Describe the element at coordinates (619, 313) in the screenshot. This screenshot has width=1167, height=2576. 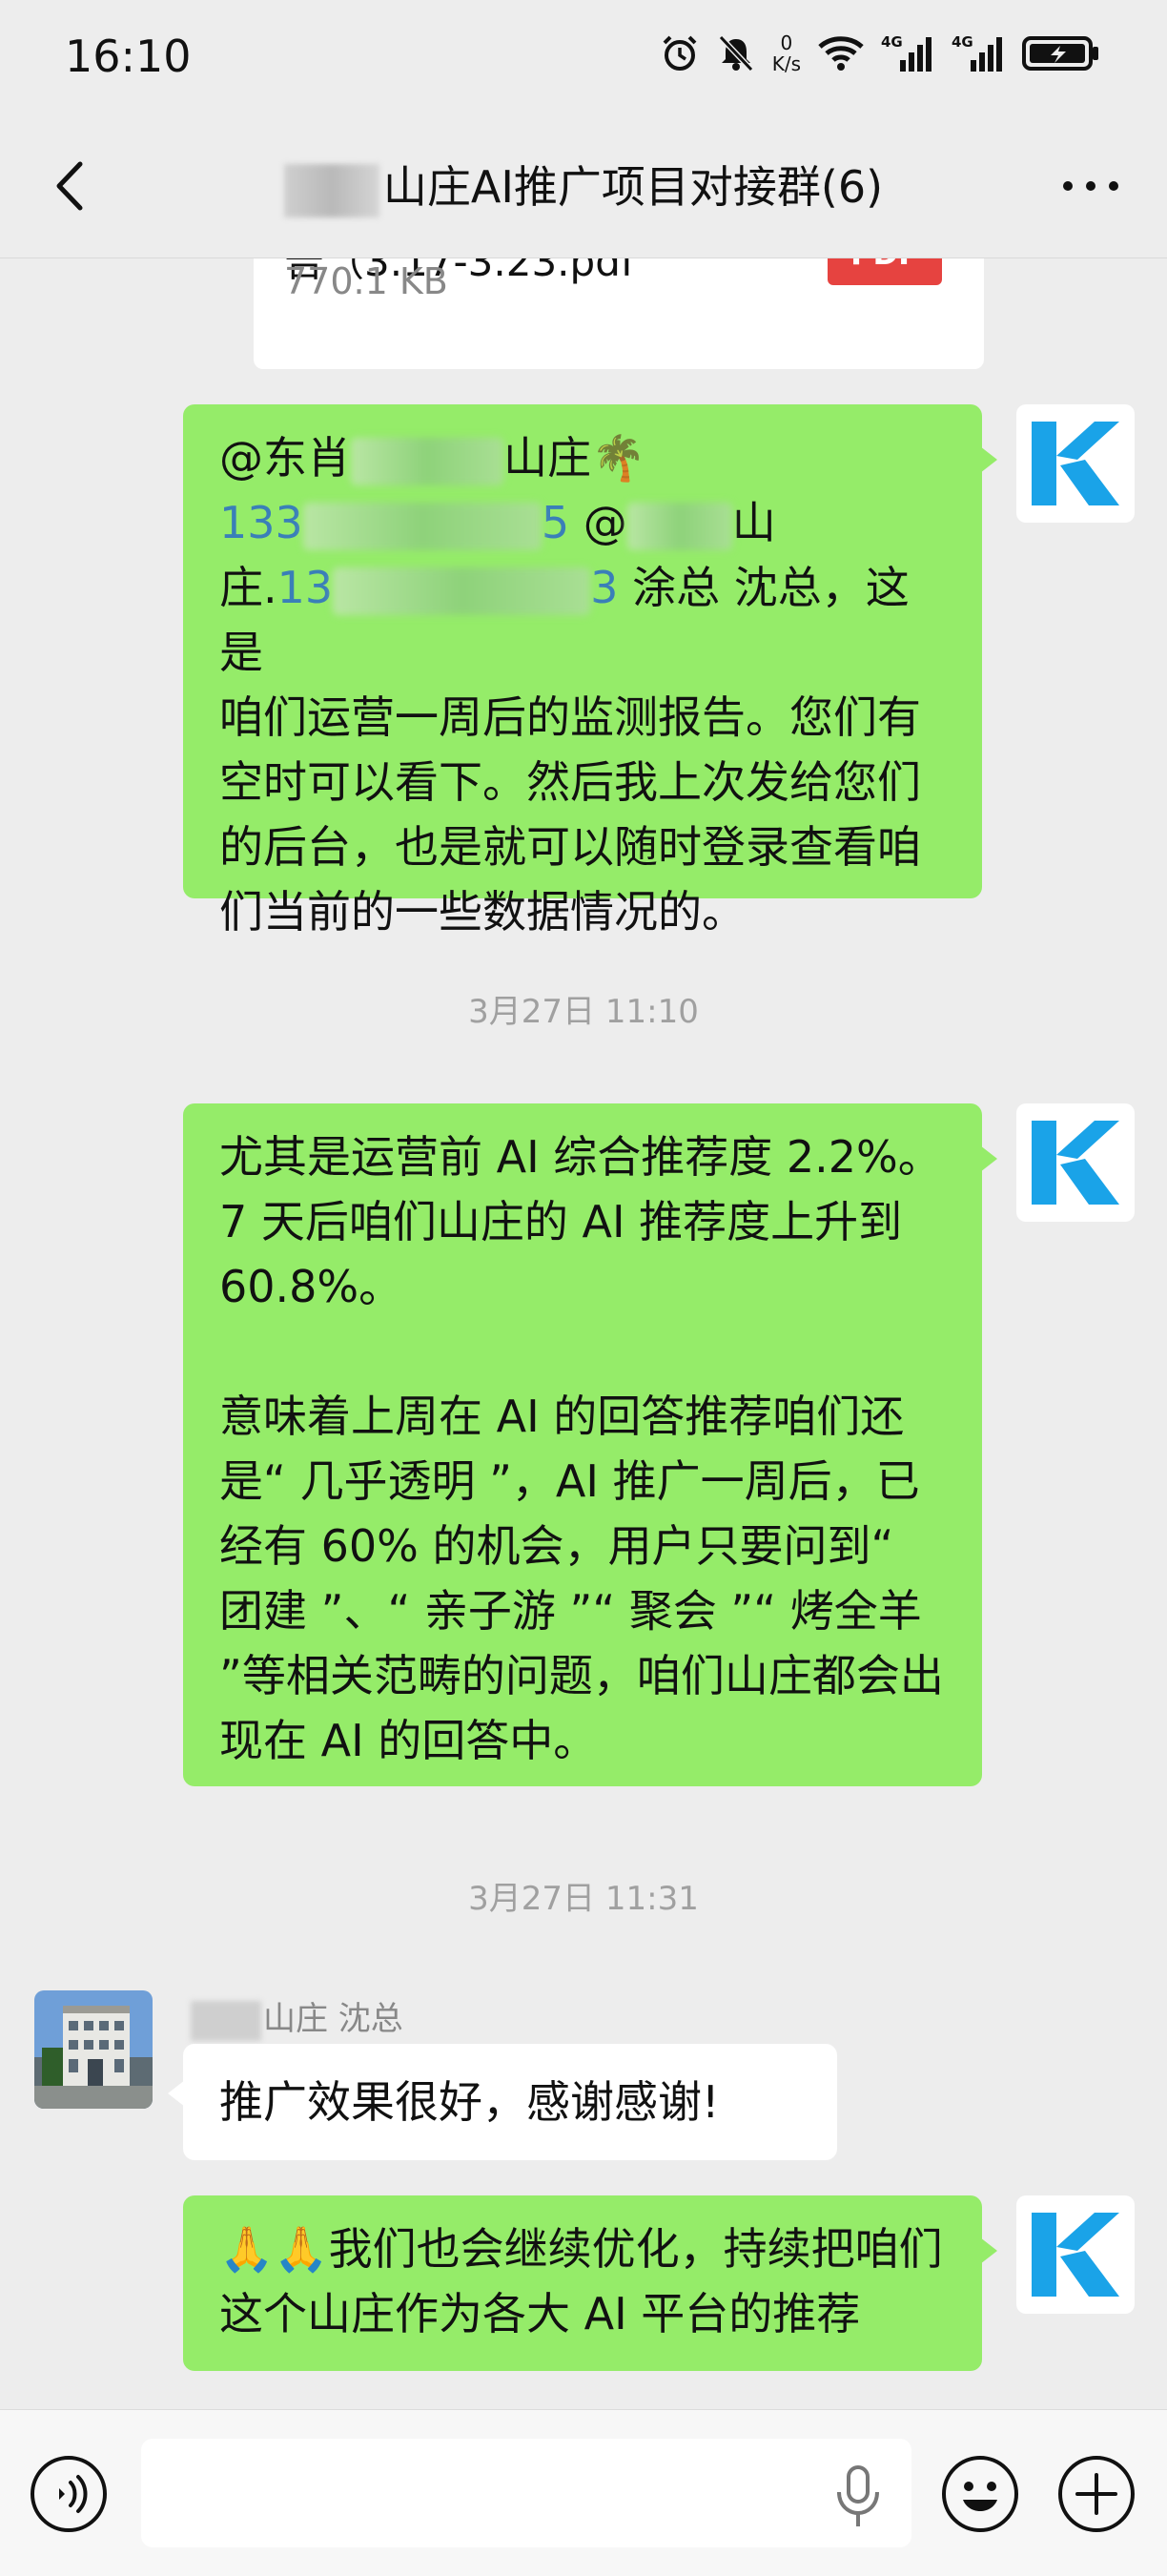
I see `file-message: 告（3.17-3.23.pdf 770.1 KB PDF` at that location.